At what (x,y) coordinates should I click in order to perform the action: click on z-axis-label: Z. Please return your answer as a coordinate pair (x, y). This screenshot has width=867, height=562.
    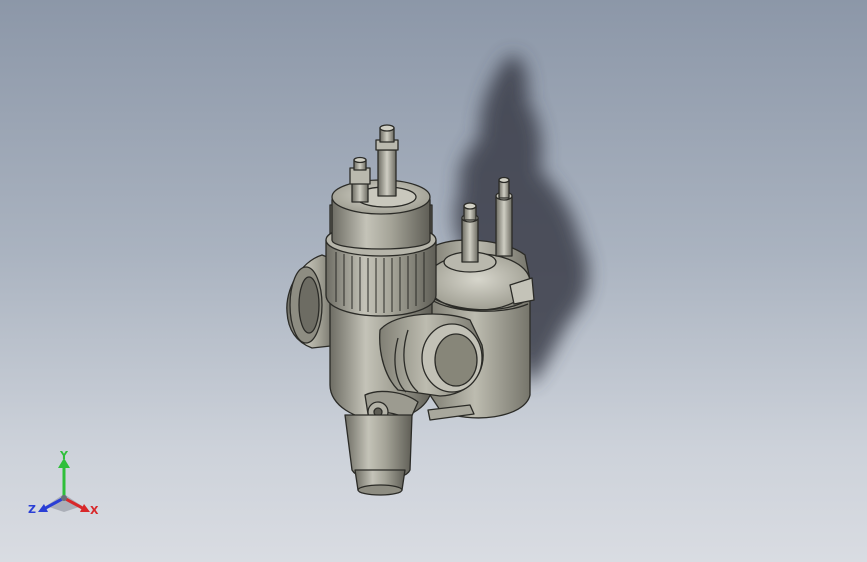
    Looking at the image, I should click on (32, 509).